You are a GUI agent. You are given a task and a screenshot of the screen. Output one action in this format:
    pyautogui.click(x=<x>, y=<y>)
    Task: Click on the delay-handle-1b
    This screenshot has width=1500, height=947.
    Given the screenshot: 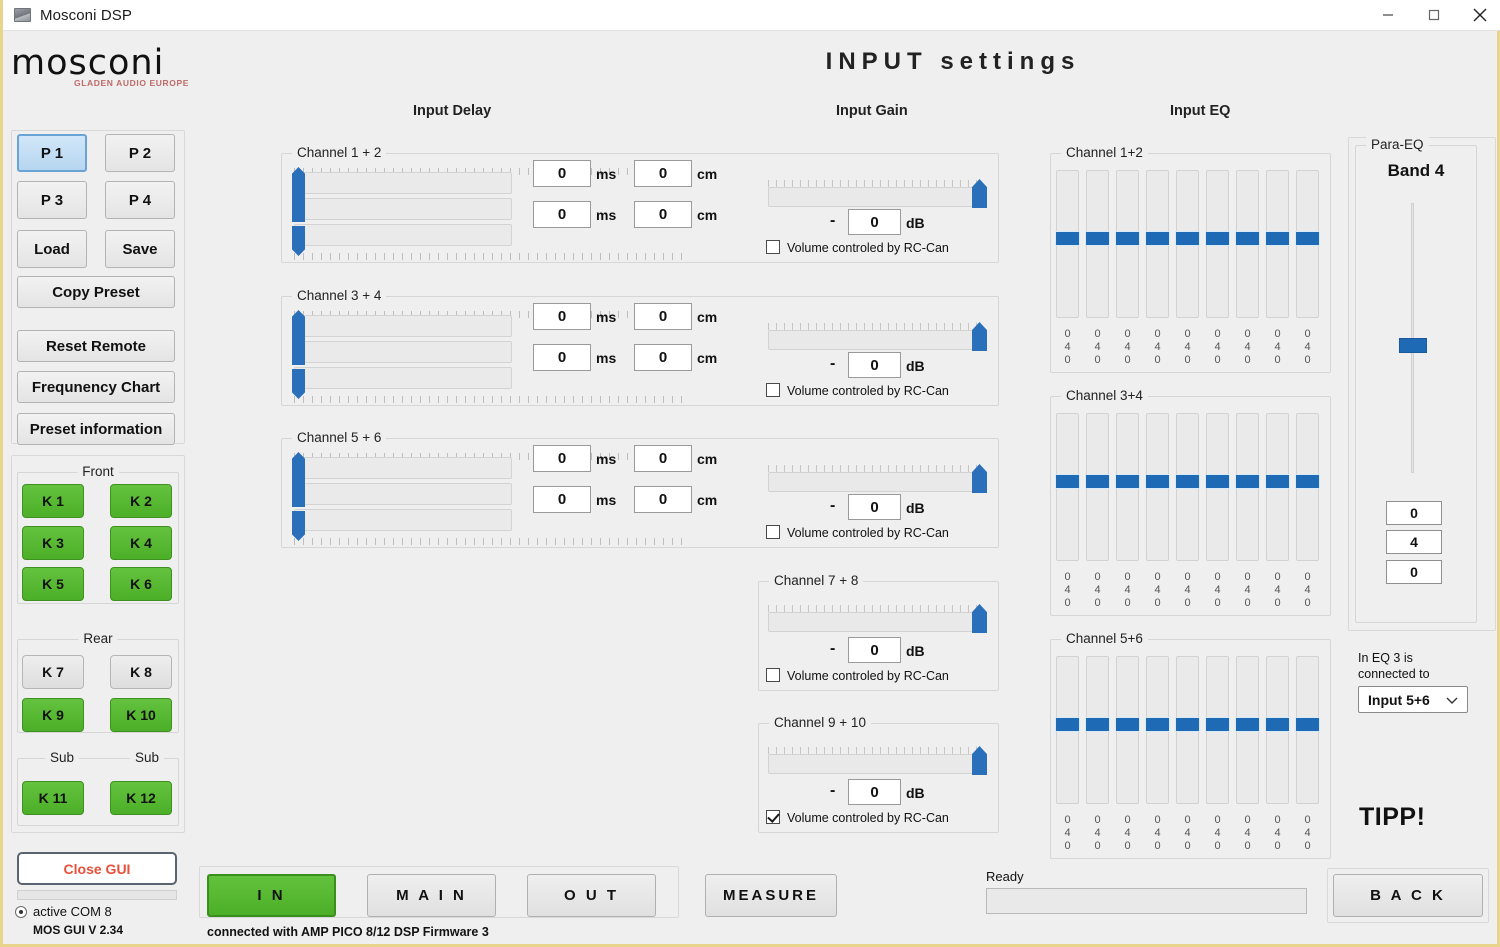 What is the action you would take?
    pyautogui.click(x=298, y=209)
    